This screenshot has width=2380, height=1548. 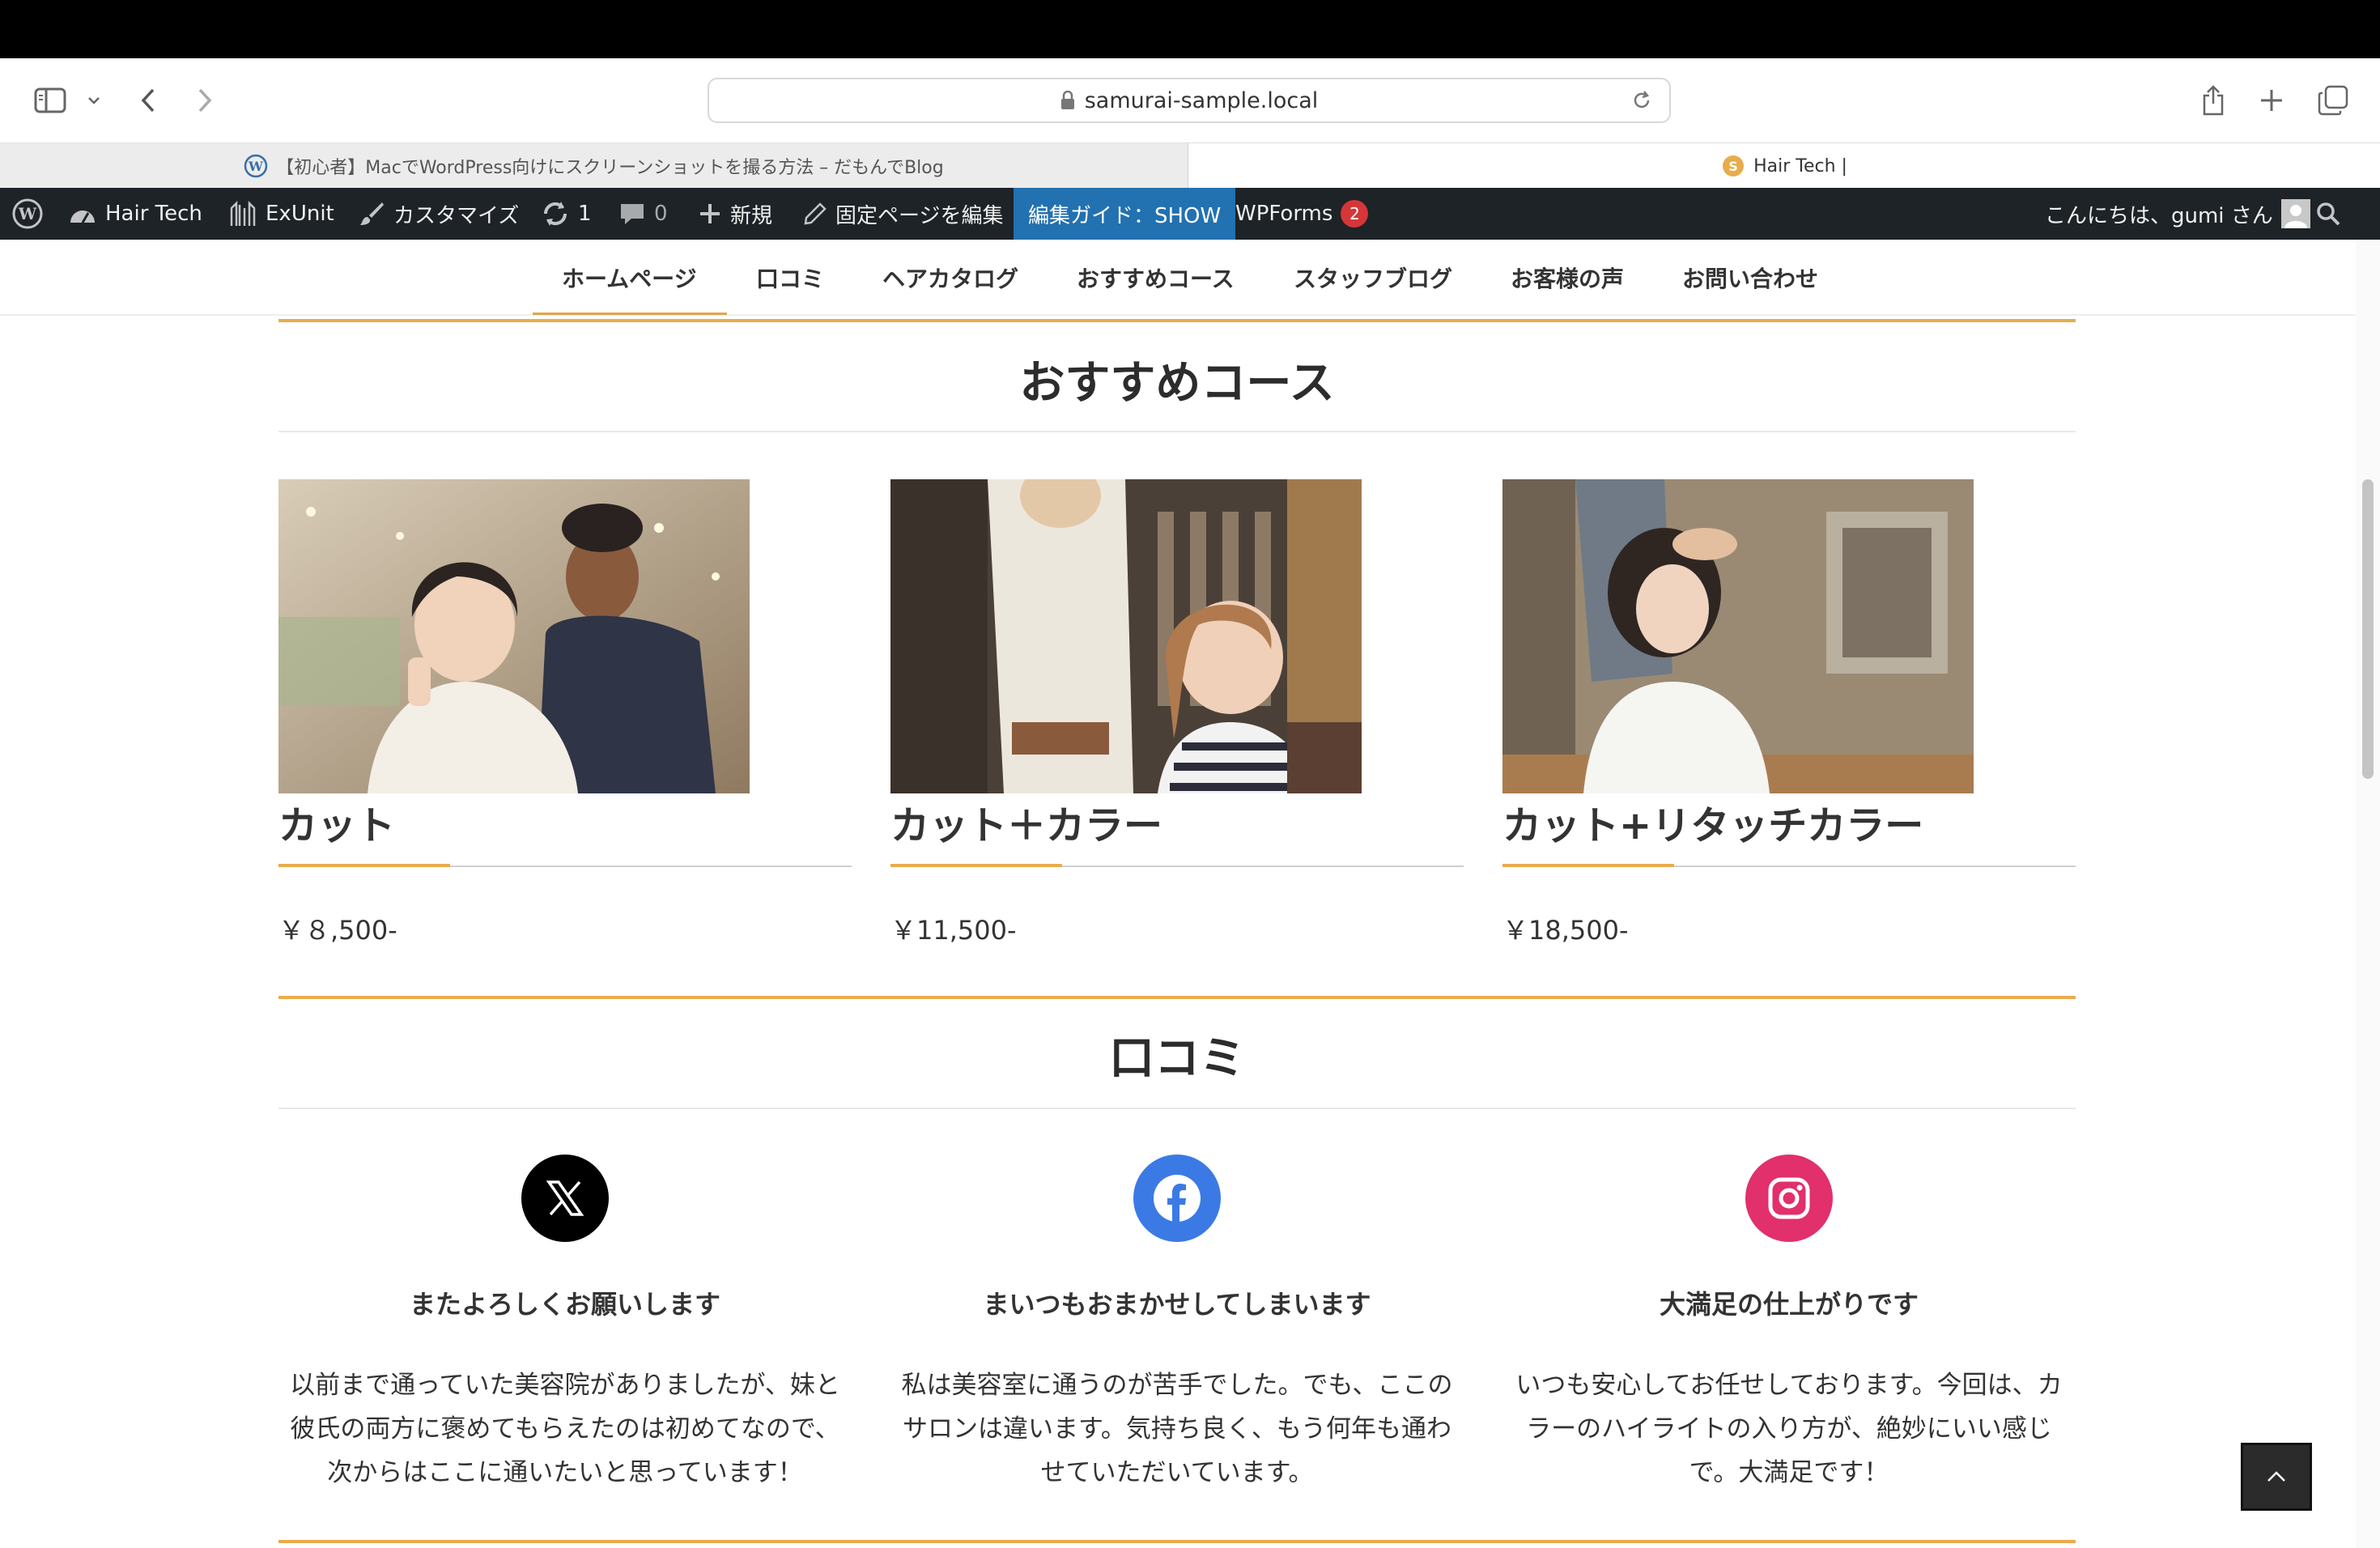 What do you see at coordinates (439, 214) in the screenshot?
I see `admin-customize: カスタマイズ` at bounding box center [439, 214].